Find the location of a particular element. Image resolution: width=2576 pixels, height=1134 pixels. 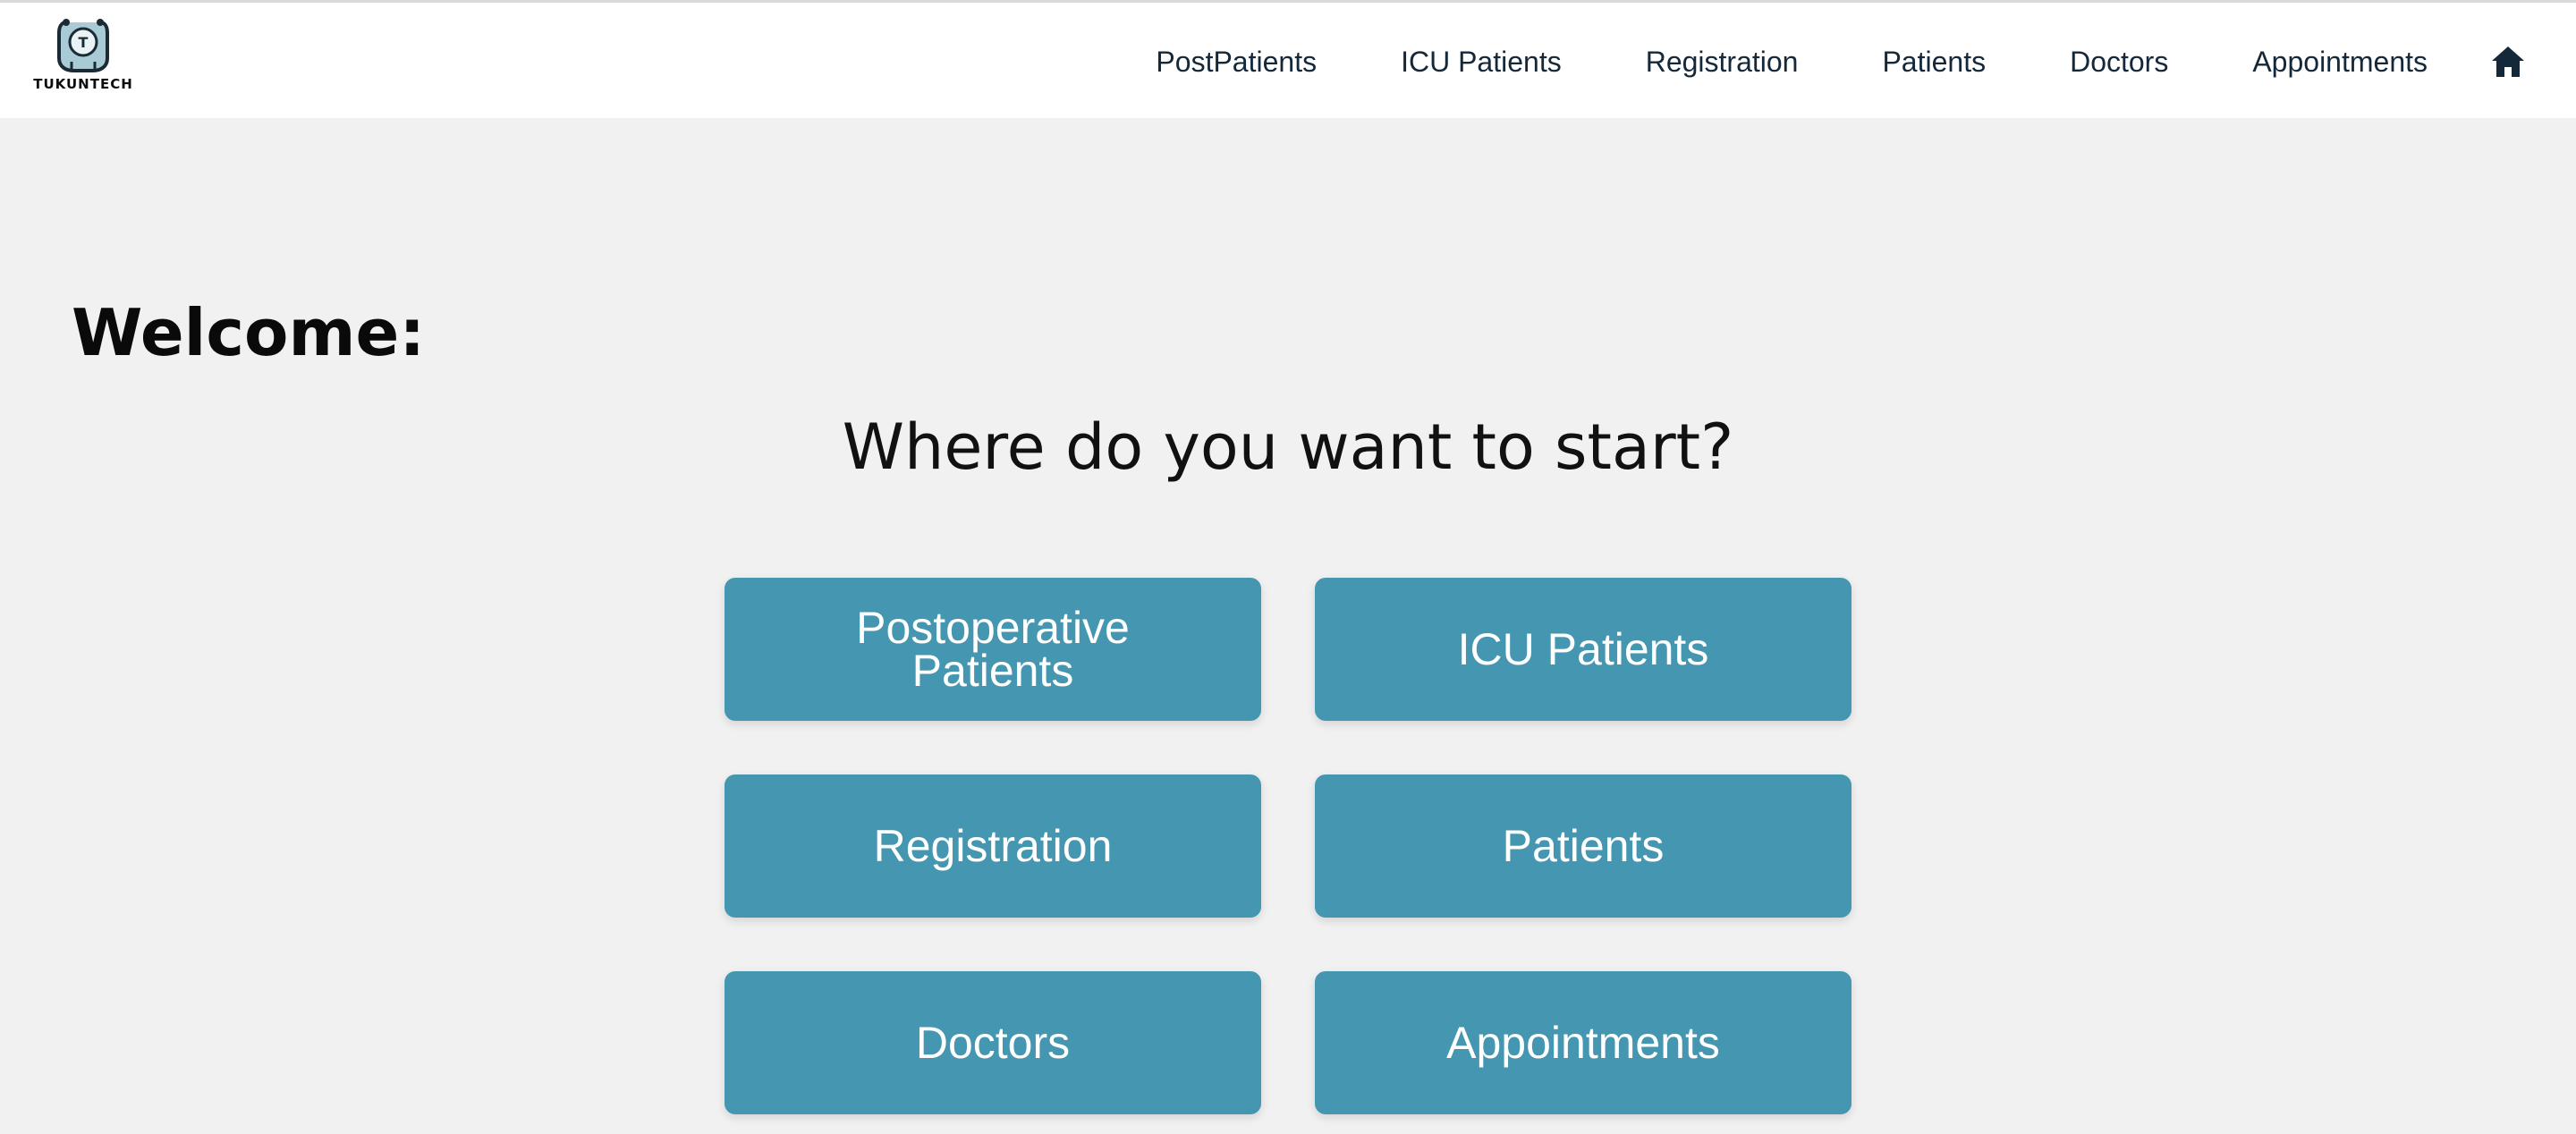

nav-item-icu-patients: ICU Patients is located at coordinates (1481, 62).